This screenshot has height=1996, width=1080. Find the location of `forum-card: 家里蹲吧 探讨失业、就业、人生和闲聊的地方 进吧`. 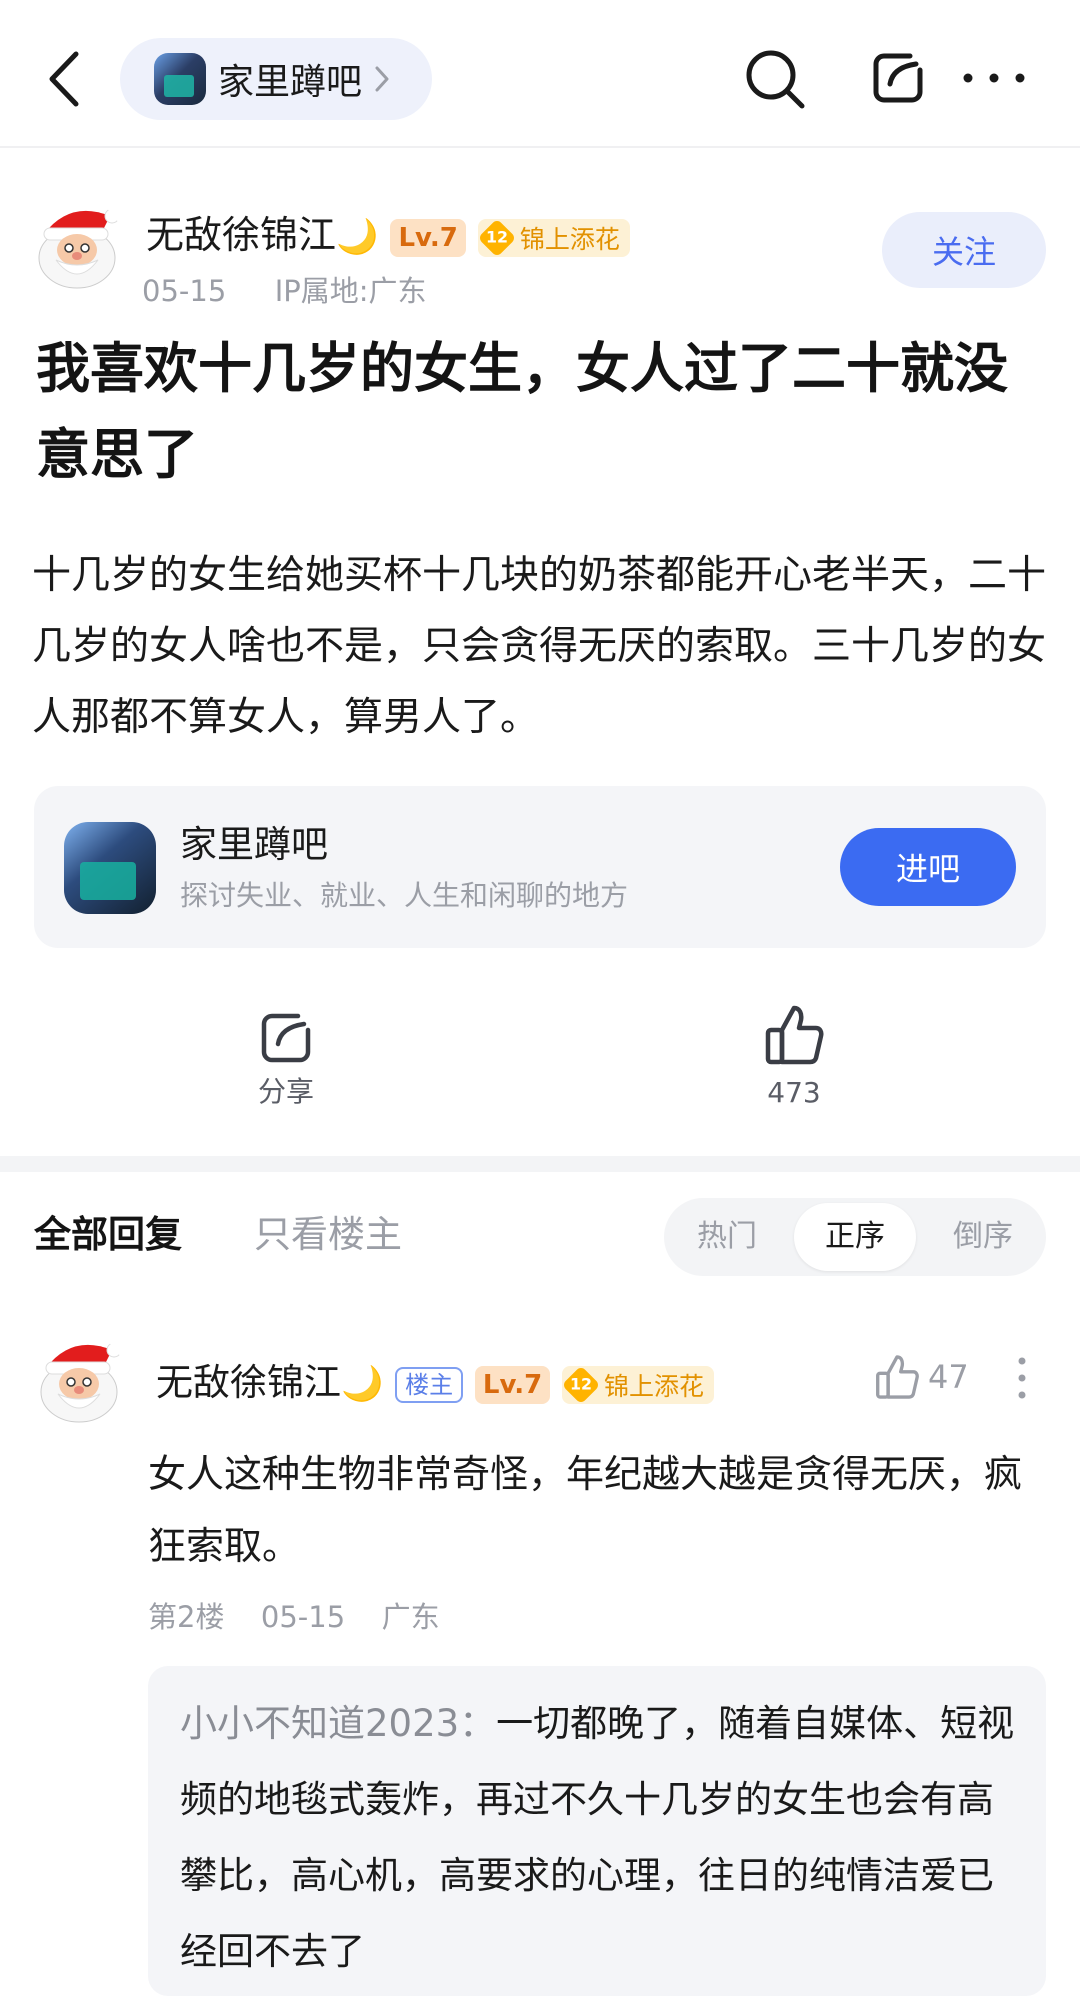

forum-card: 家里蹲吧 探讨失业、就业、人生和闲聊的地方 进吧 is located at coordinates (540, 867).